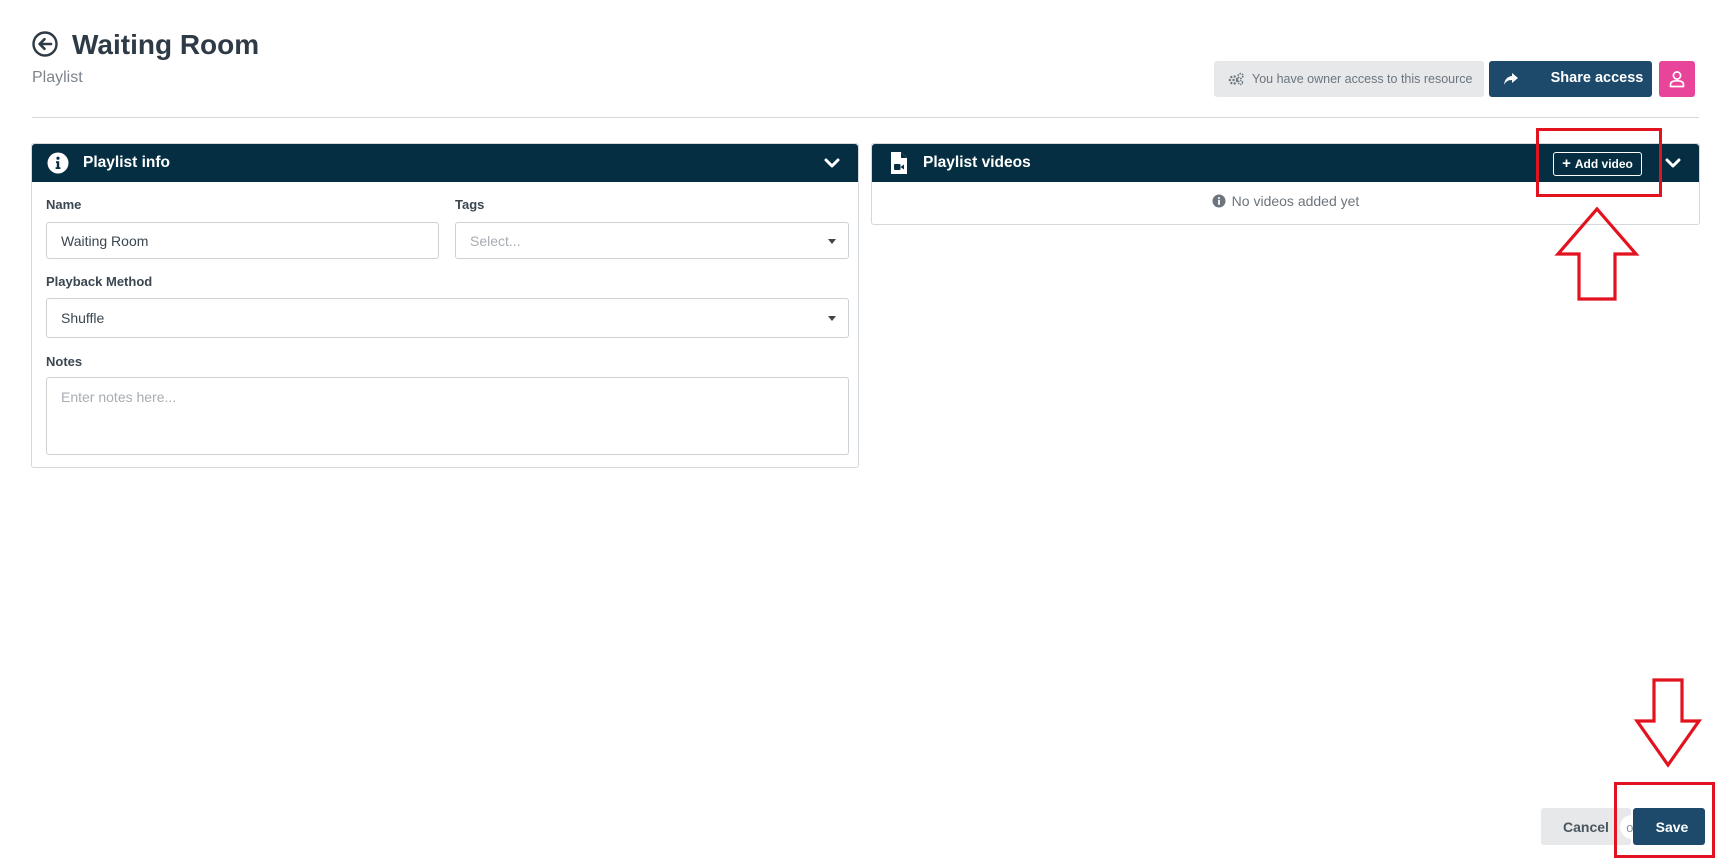  I want to click on down-arrow-annotation-icon, so click(1668, 723).